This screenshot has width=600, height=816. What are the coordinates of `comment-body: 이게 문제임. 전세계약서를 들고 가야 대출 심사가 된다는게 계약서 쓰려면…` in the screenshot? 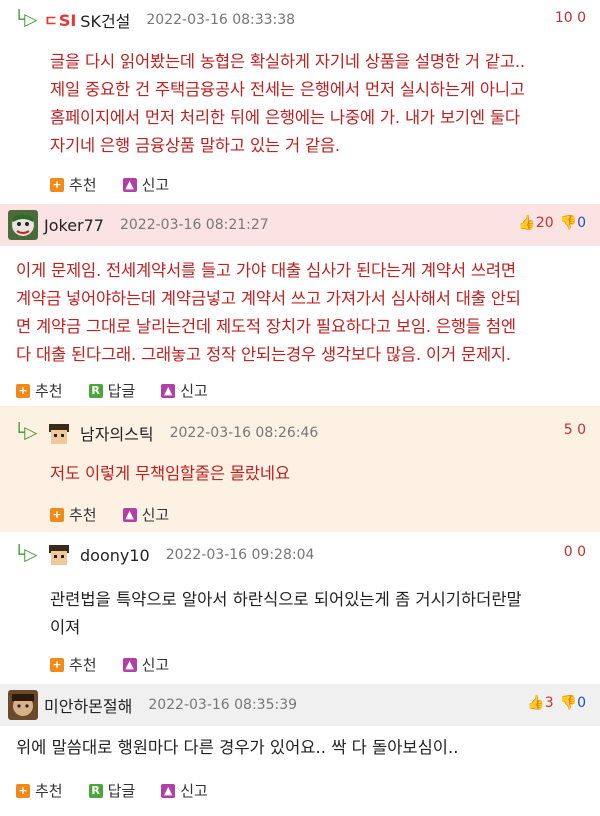 It's located at (268, 312).